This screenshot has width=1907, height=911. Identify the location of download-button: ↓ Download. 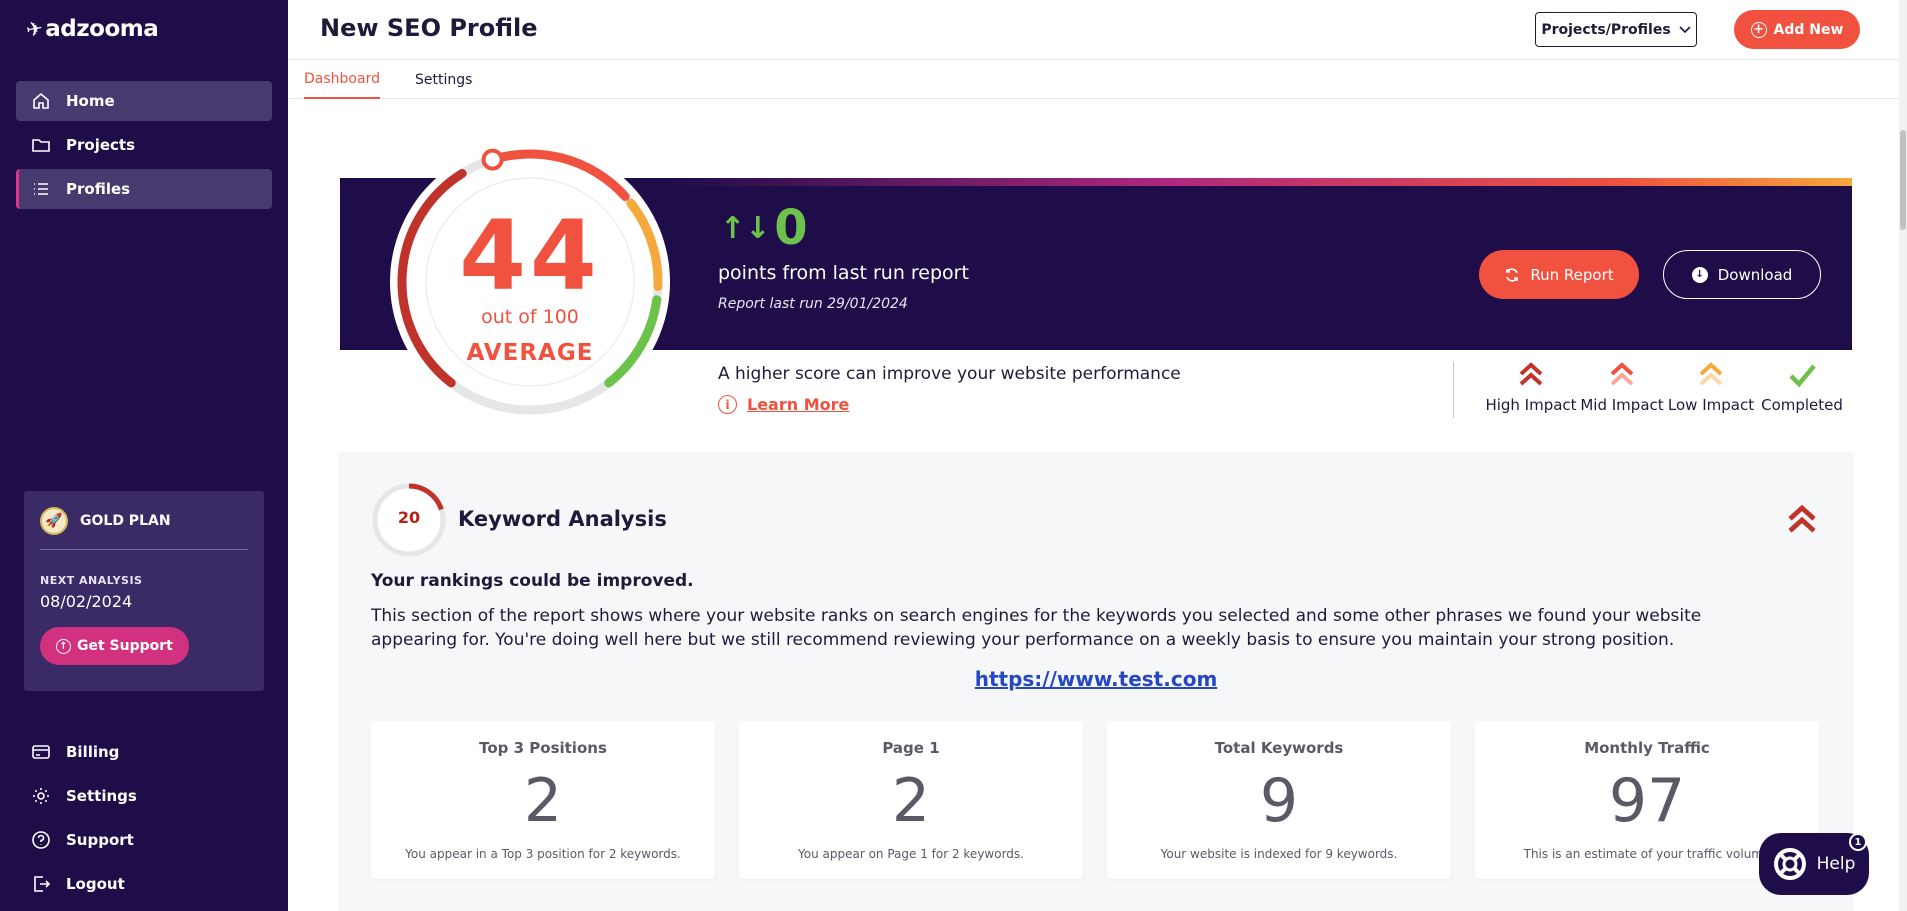
(1742, 274).